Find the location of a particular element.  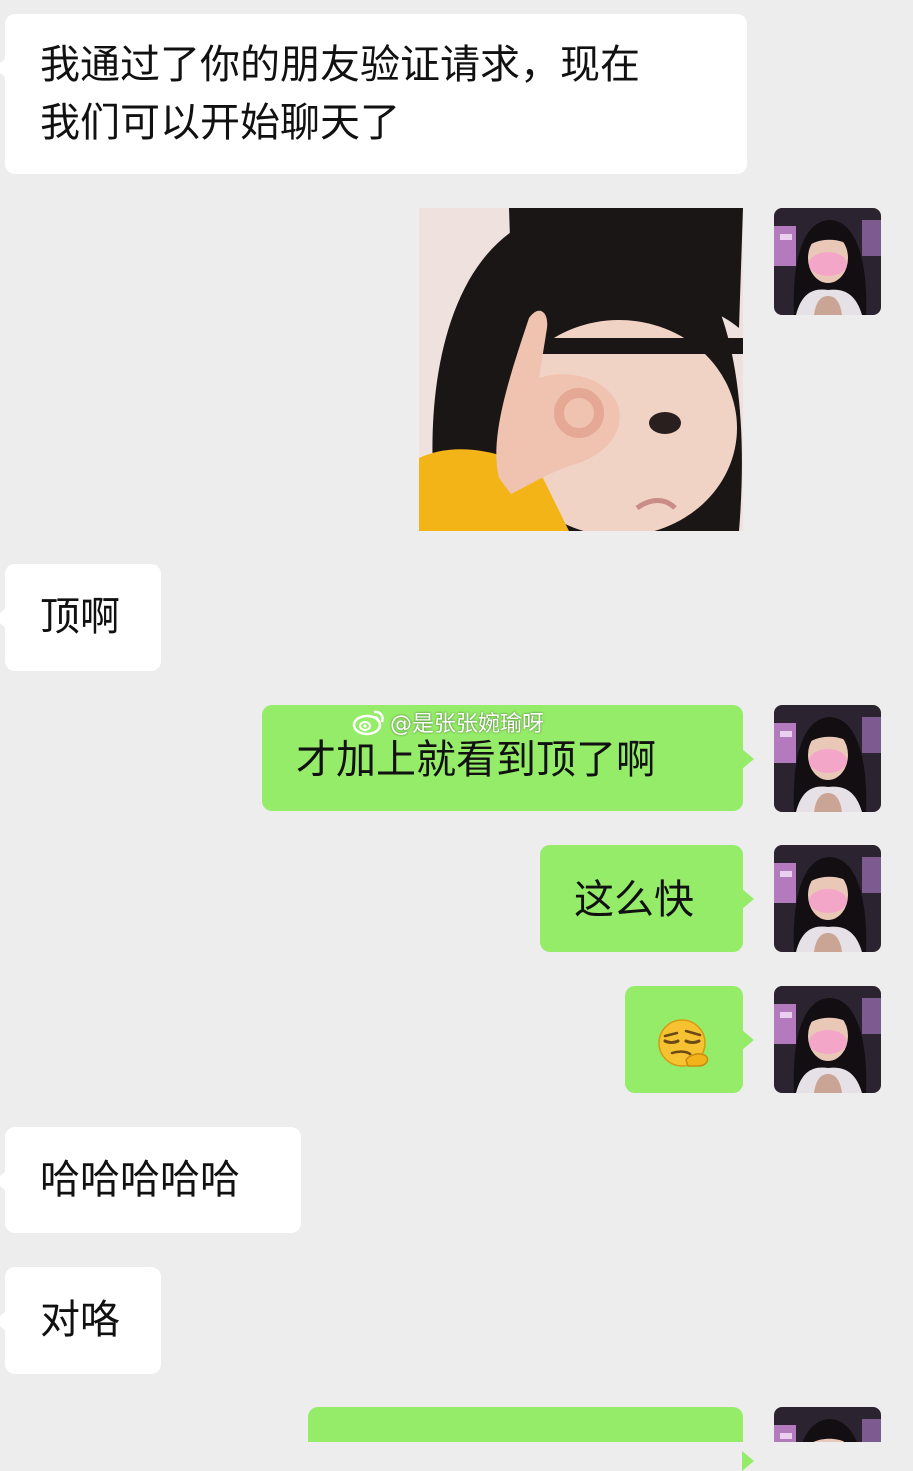

message-text: 对咯 is located at coordinates (80, 1320).